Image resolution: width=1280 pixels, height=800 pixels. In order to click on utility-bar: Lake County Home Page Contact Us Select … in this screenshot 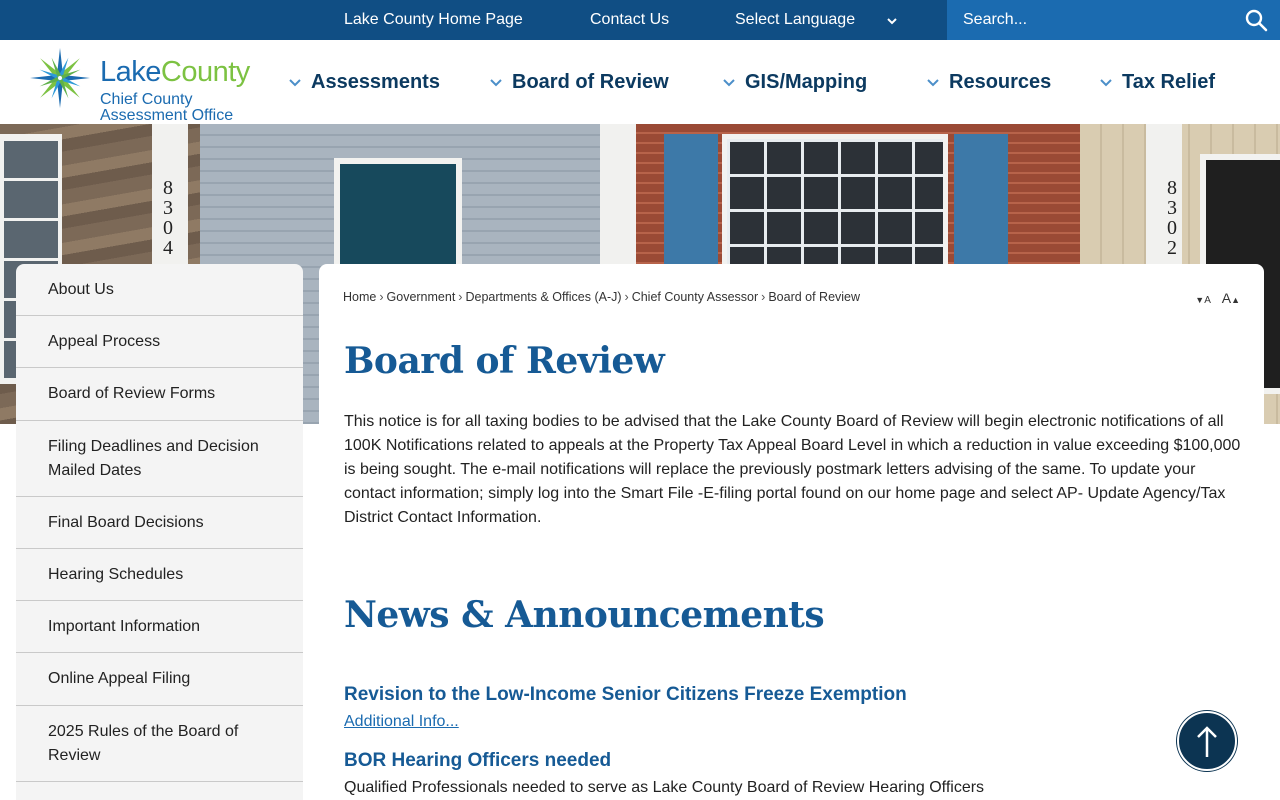, I will do `click(640, 20)`.